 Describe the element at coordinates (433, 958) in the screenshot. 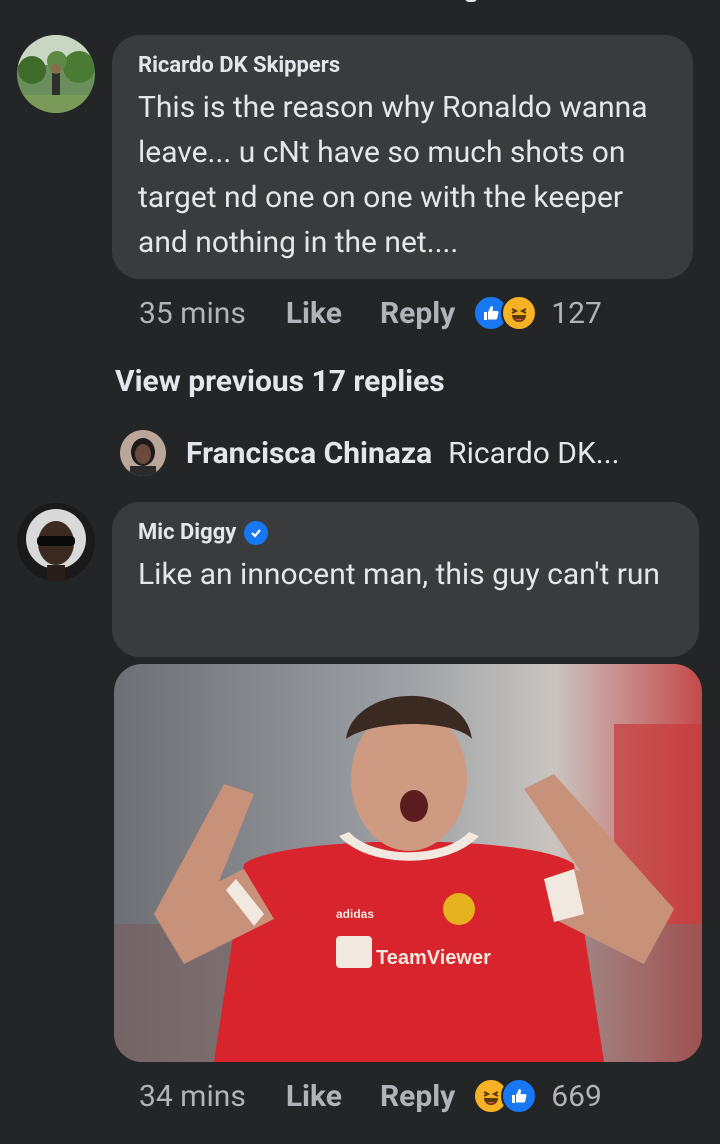

I see `jersey-sponsor-text: TeamViewer` at that location.